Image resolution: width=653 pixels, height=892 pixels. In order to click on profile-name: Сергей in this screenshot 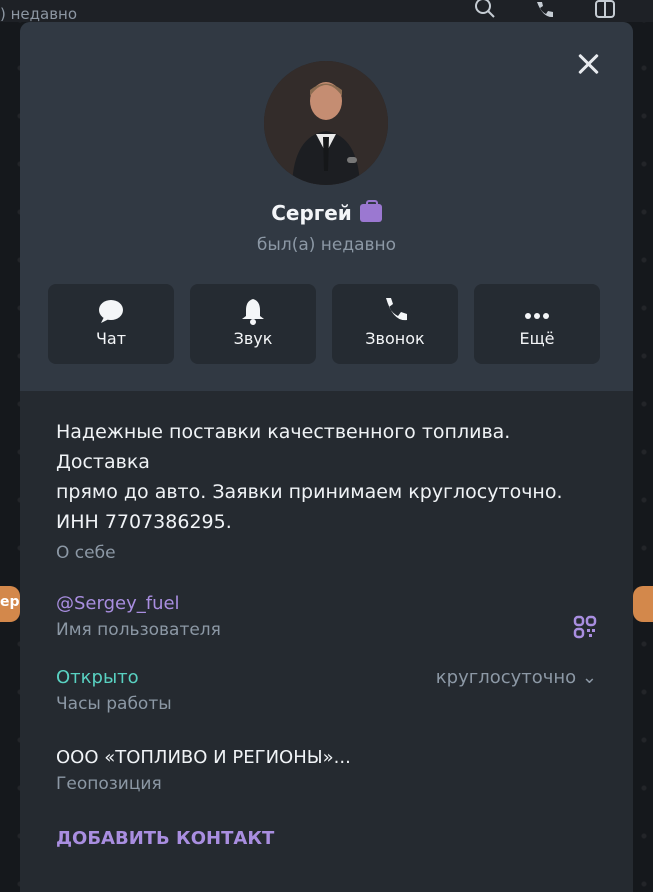, I will do `click(326, 212)`.